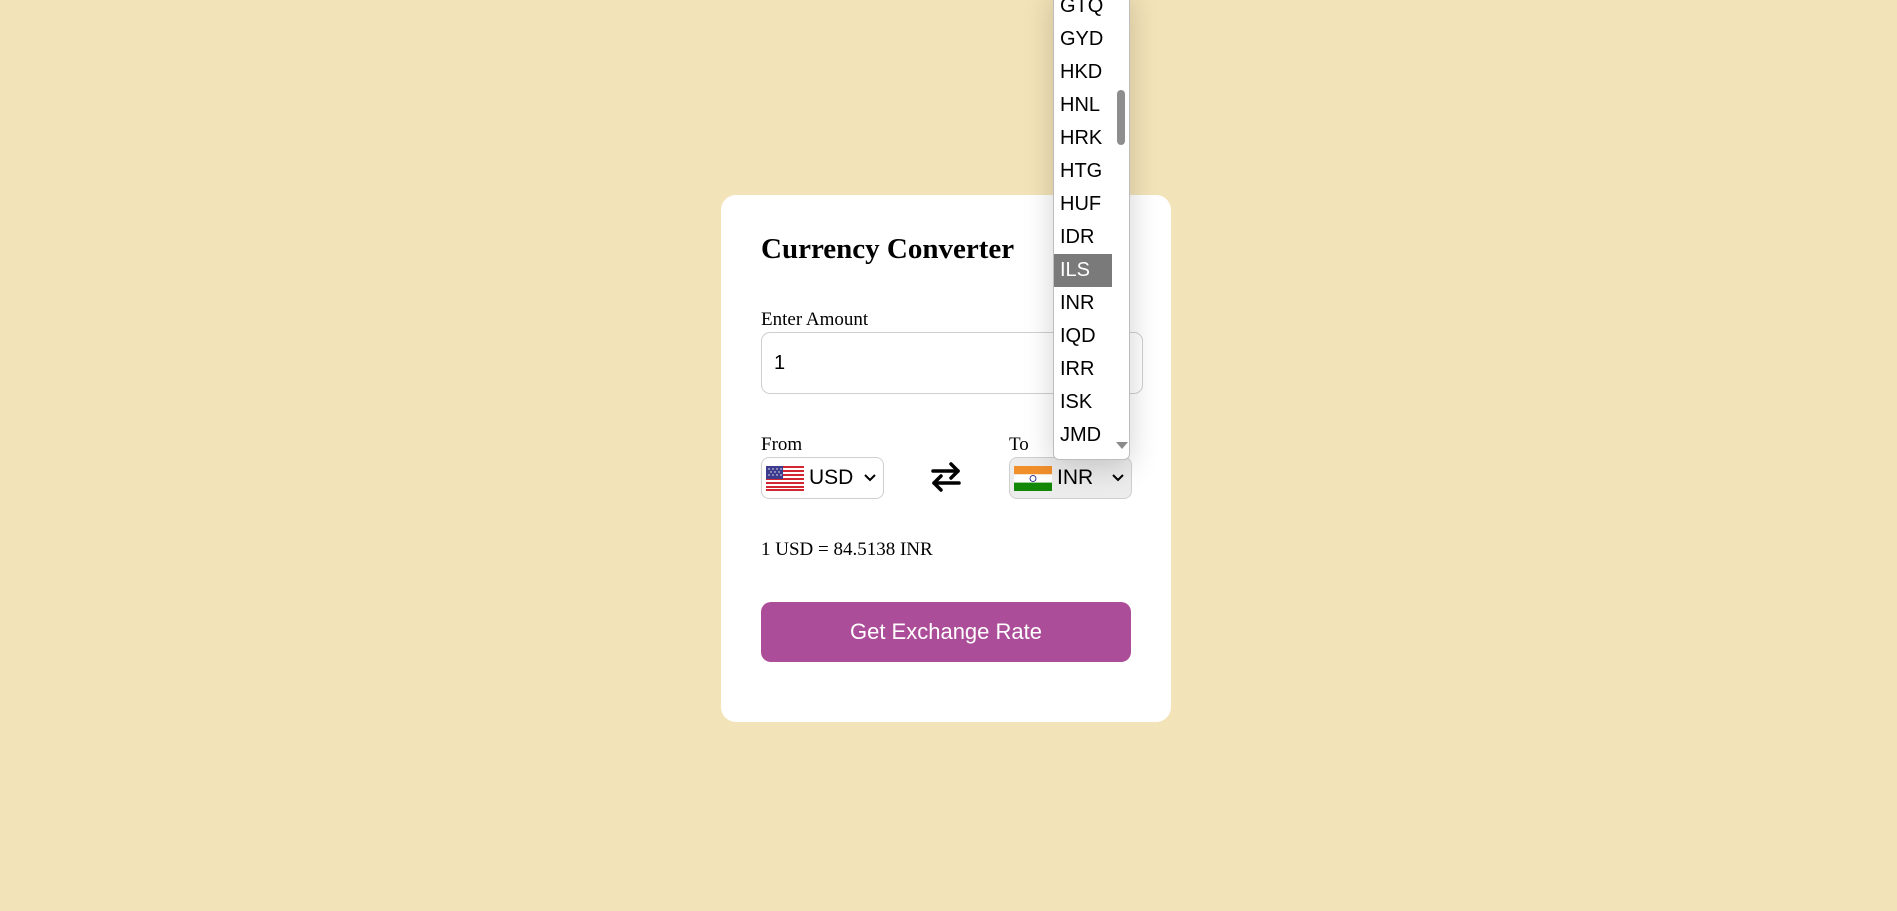  I want to click on us-flag-icon, so click(785, 478).